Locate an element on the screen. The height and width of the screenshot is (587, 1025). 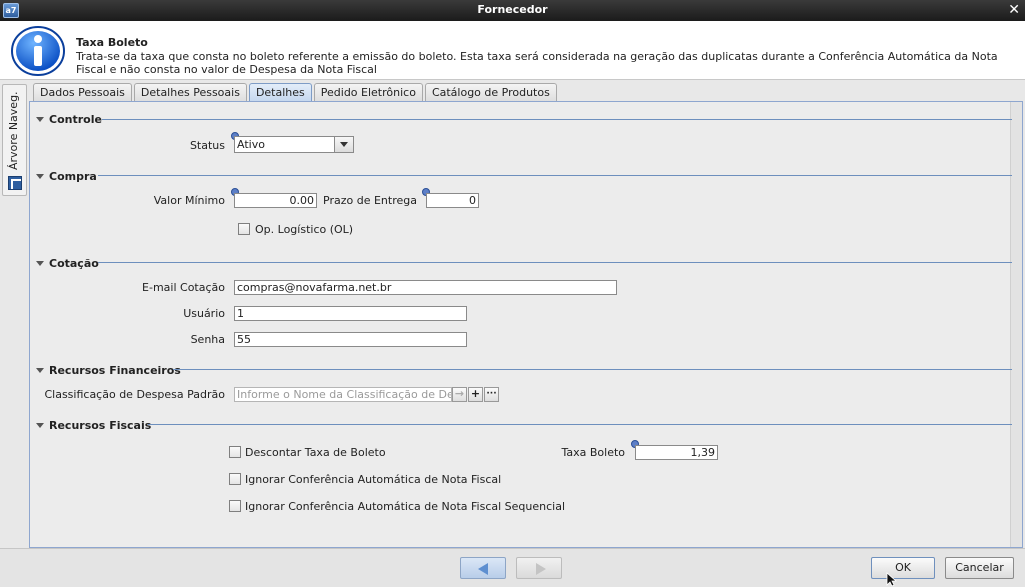
window-titlebar: a7 Fornecedor ✕ is located at coordinates (512, 10).